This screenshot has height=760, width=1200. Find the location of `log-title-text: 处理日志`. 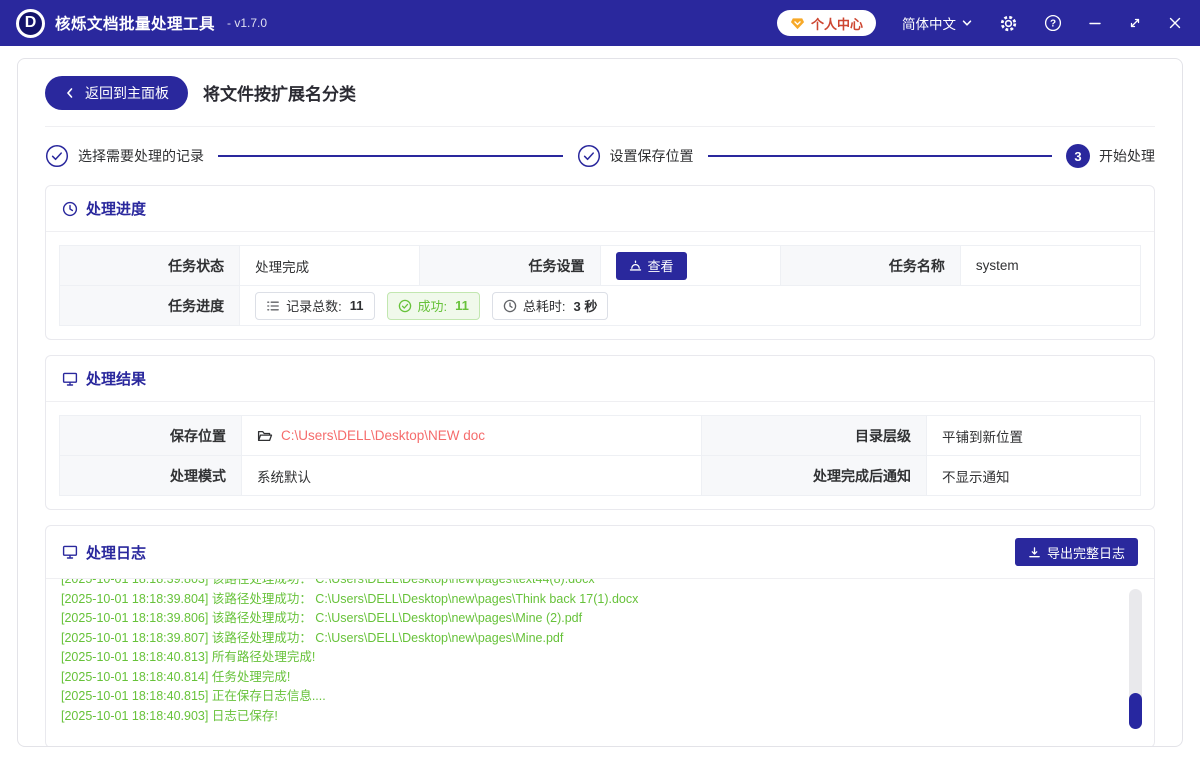

log-title-text: 处理日志 is located at coordinates (116, 553).